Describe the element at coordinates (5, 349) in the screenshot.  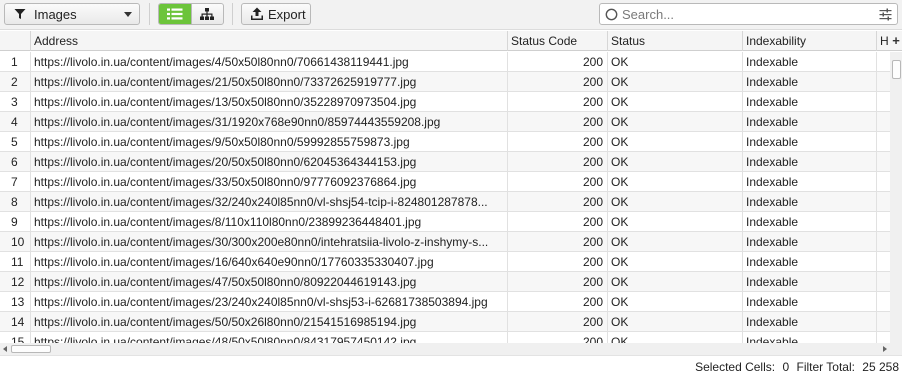
I see `scroll-left-arrow-icon` at that location.